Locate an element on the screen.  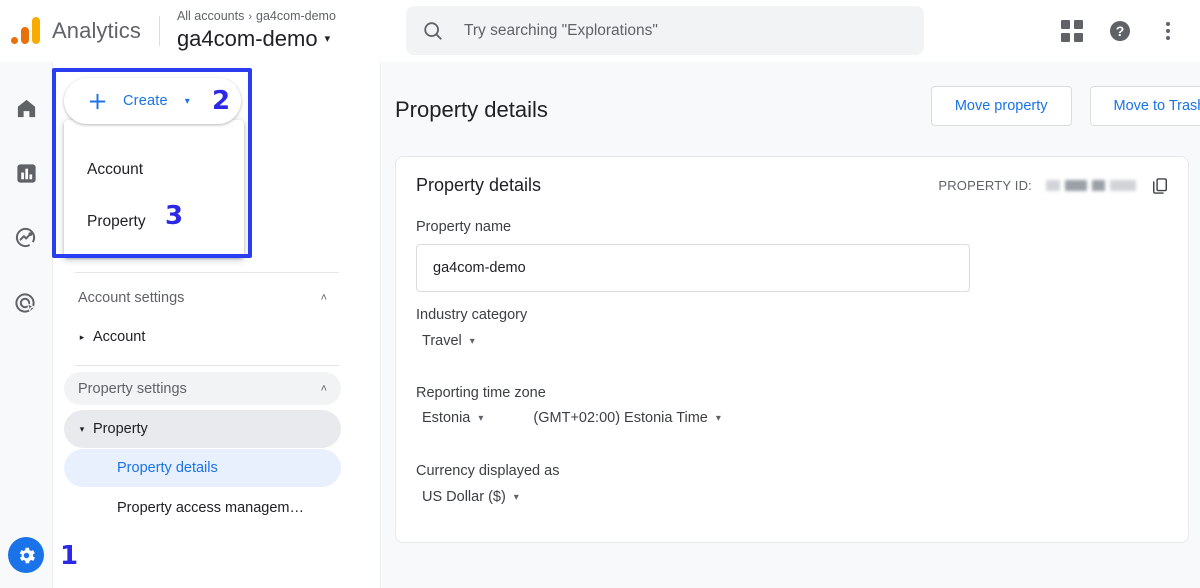
time-zone-offset-select: (GMT+02:00) Estonia Time ▾ is located at coordinates (624, 418).